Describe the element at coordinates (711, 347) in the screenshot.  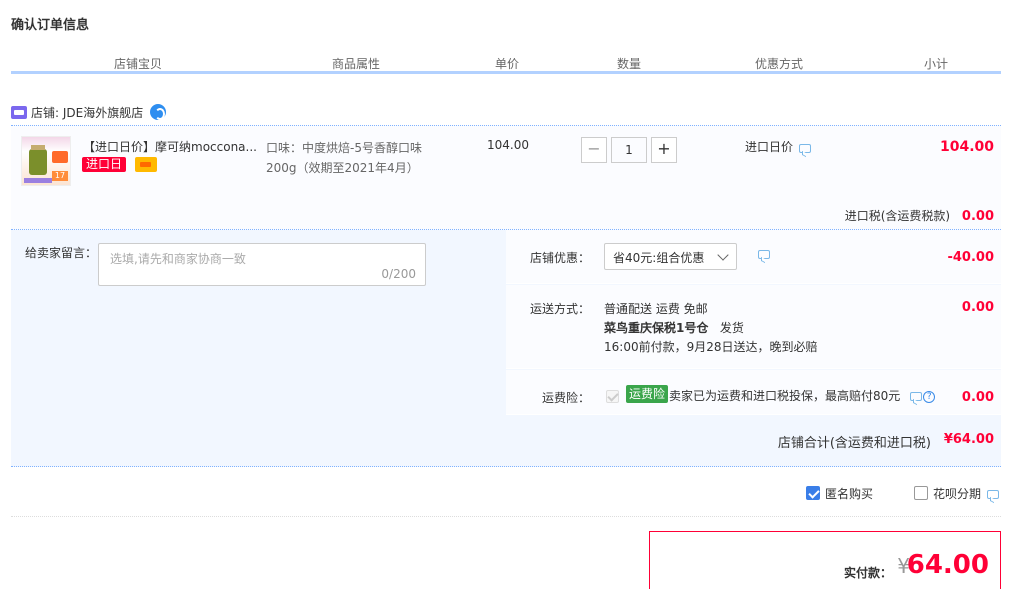
I see `delivery-promise: 16:00前付款，9月28日送达，晚到必赔` at that location.